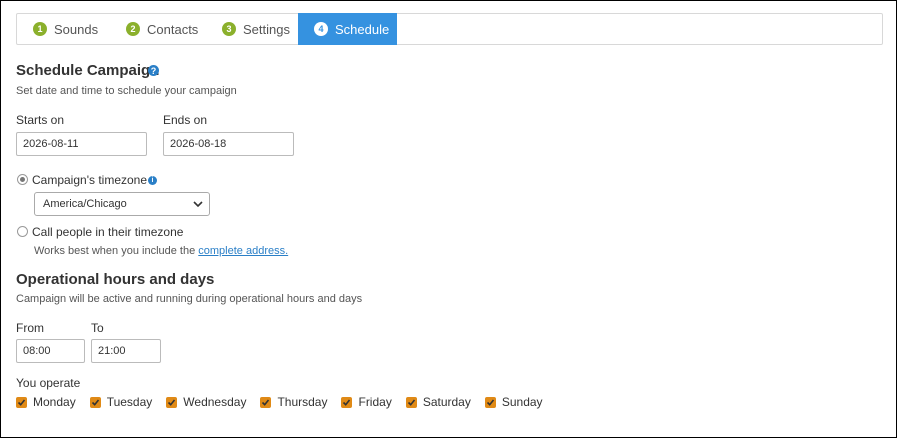  What do you see at coordinates (97, 328) in the screenshot?
I see `to-label: To` at bounding box center [97, 328].